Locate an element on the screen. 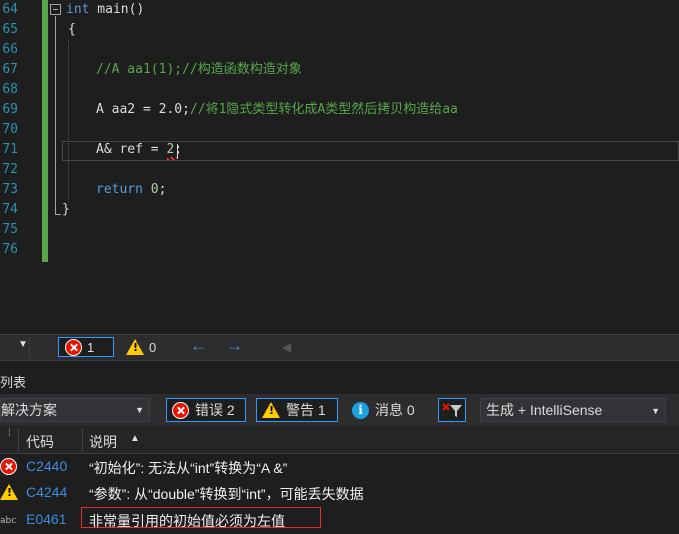  collapse-toggle-icon is located at coordinates (55, 9).